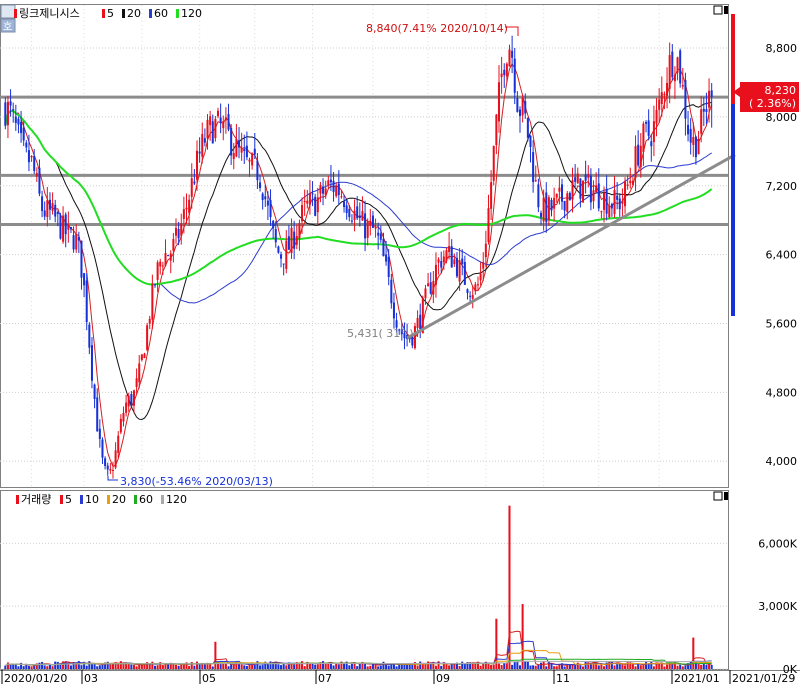  I want to click on price-tick-label: 8,800, so click(782, 48).